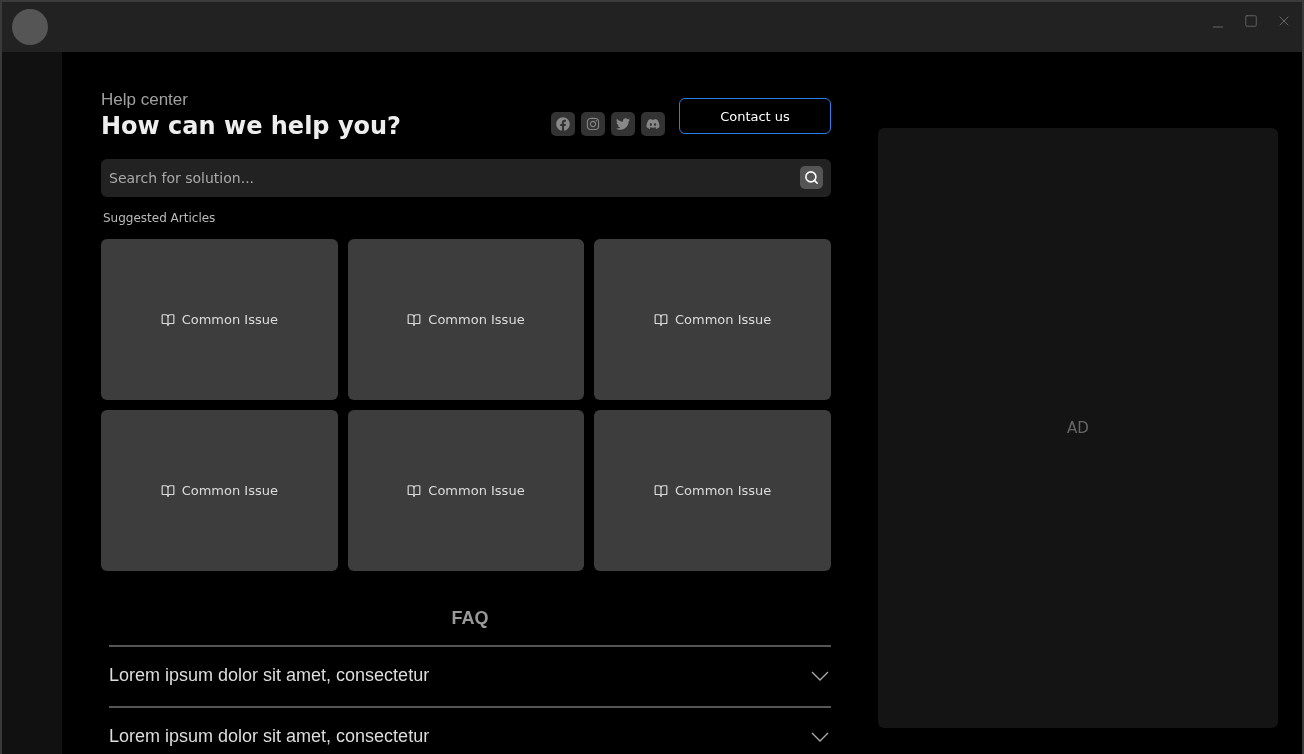 The height and width of the screenshot is (754, 1304). I want to click on search-icon, so click(811, 177).